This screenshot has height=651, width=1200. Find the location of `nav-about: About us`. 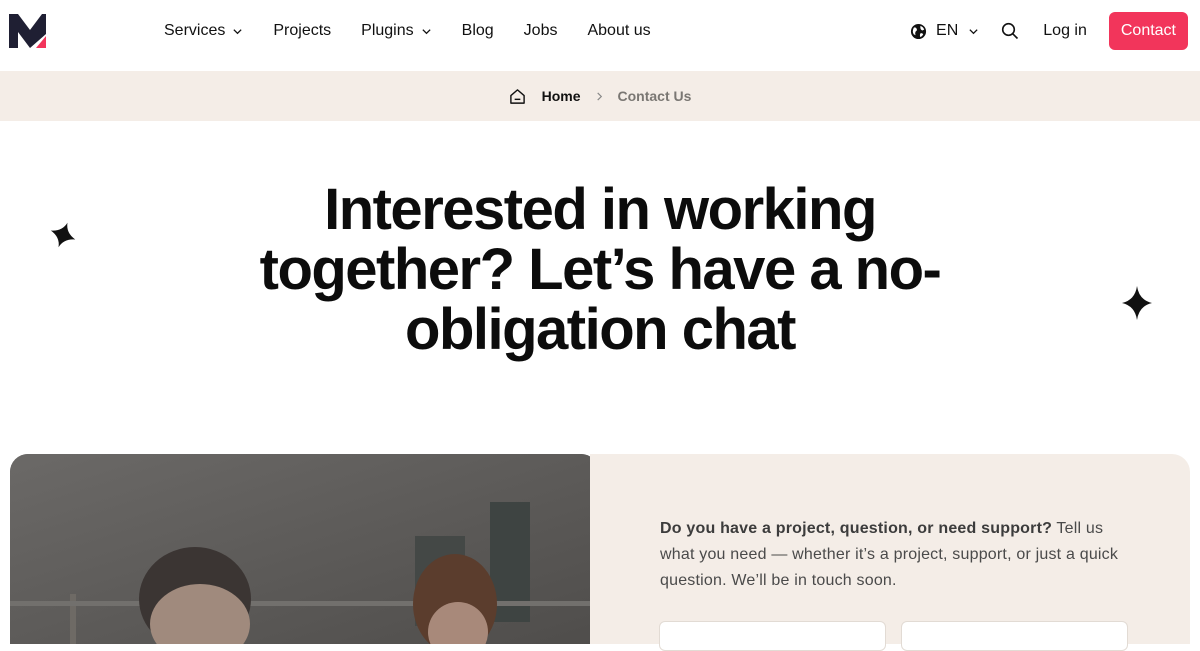

nav-about: About us is located at coordinates (618, 31).